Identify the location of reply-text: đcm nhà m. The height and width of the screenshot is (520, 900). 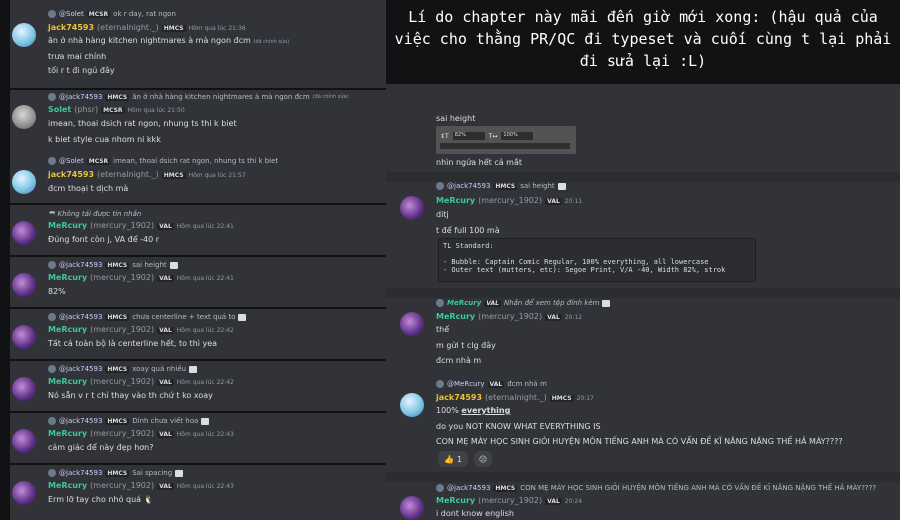
(527, 384).